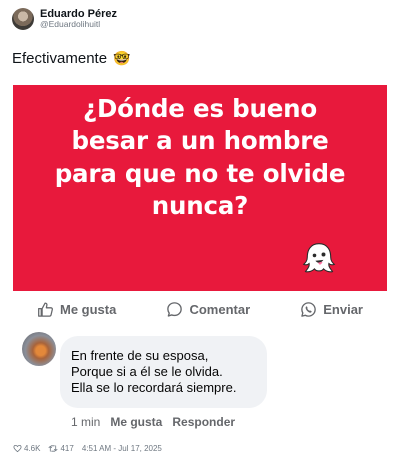 The height and width of the screenshot is (463, 400). I want to click on author-avatar, so click(23, 19).